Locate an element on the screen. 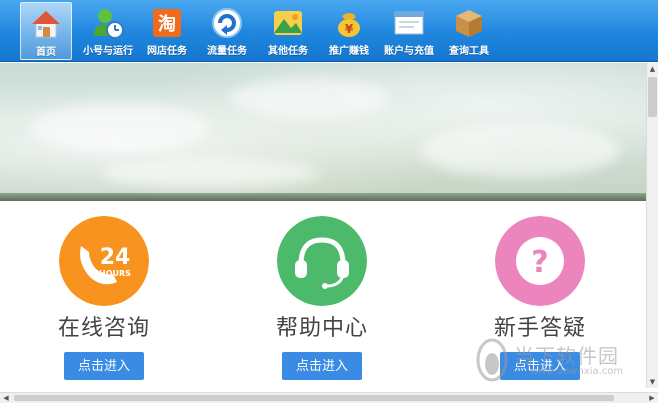 The width and height of the screenshot is (658, 403). box-icon is located at coordinates (469, 23).